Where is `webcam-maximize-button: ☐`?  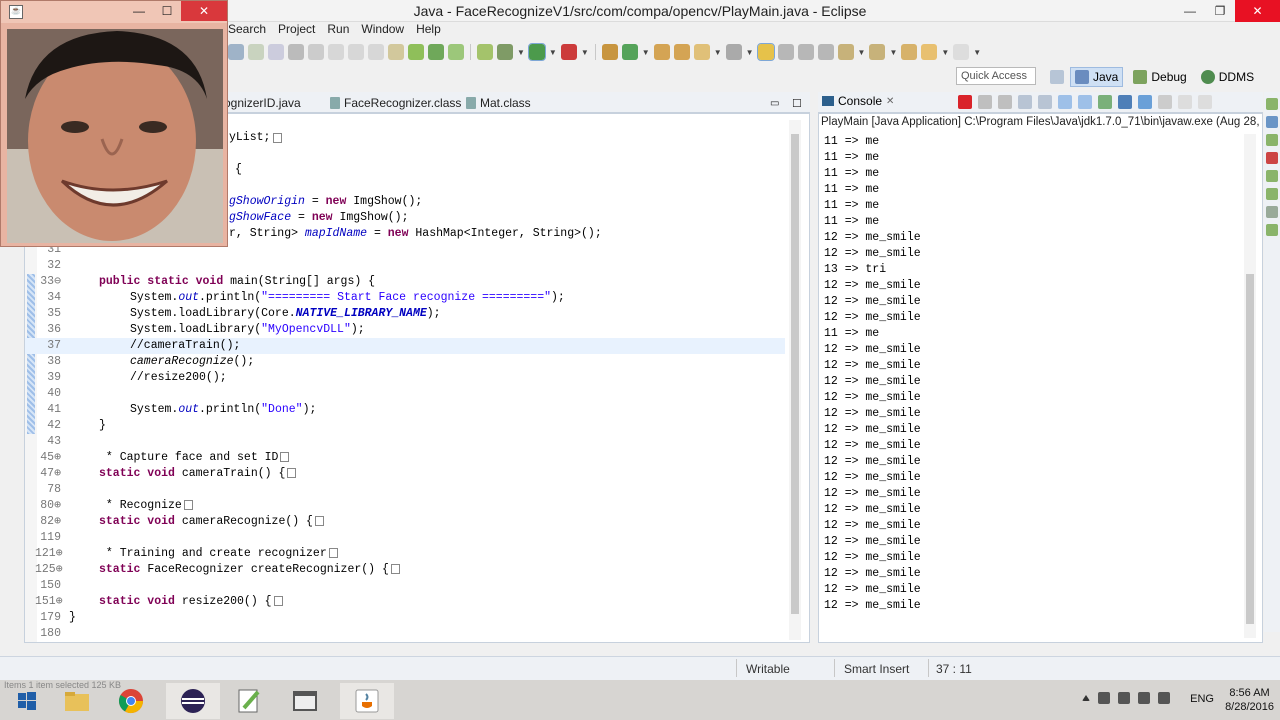
webcam-maximize-button: ☐ is located at coordinates (167, 11).